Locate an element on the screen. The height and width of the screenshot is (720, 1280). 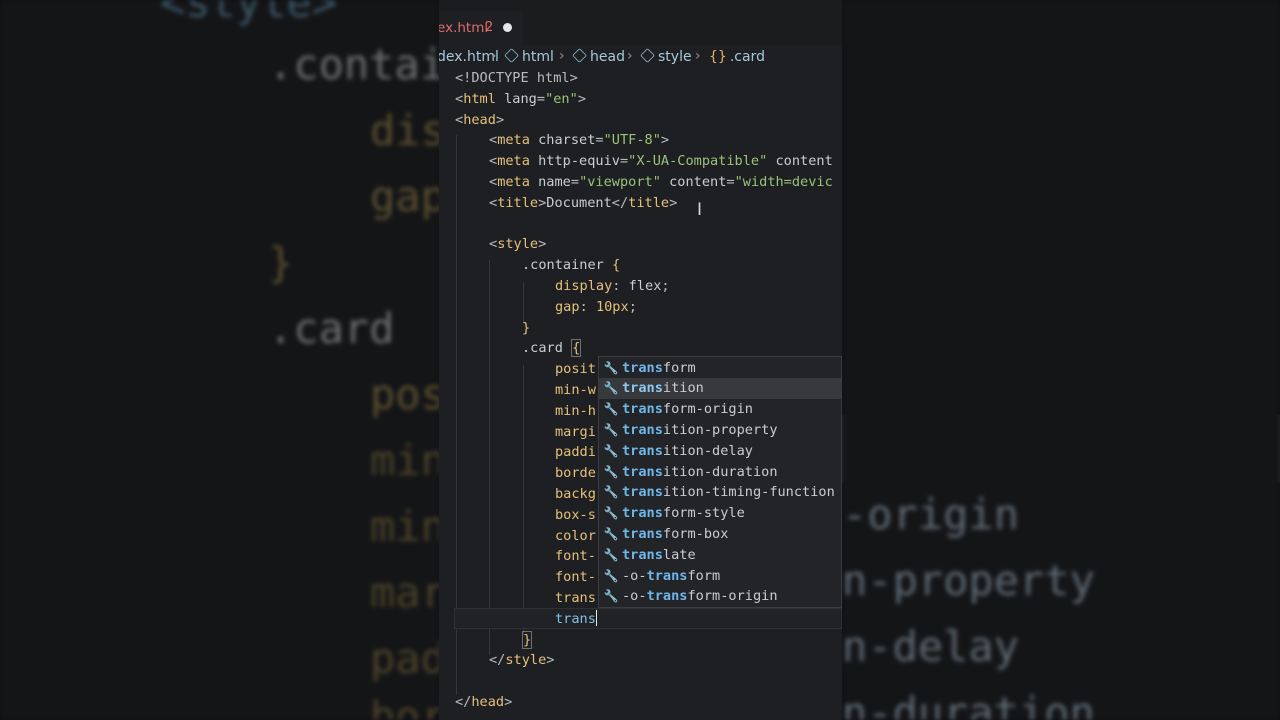
breadcrumb-head: head is located at coordinates (598, 56).